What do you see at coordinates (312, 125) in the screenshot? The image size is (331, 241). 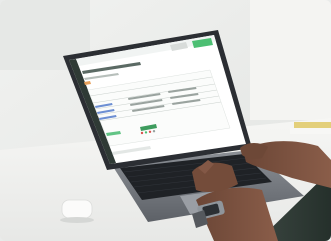 I see `book-yellow` at bounding box center [312, 125].